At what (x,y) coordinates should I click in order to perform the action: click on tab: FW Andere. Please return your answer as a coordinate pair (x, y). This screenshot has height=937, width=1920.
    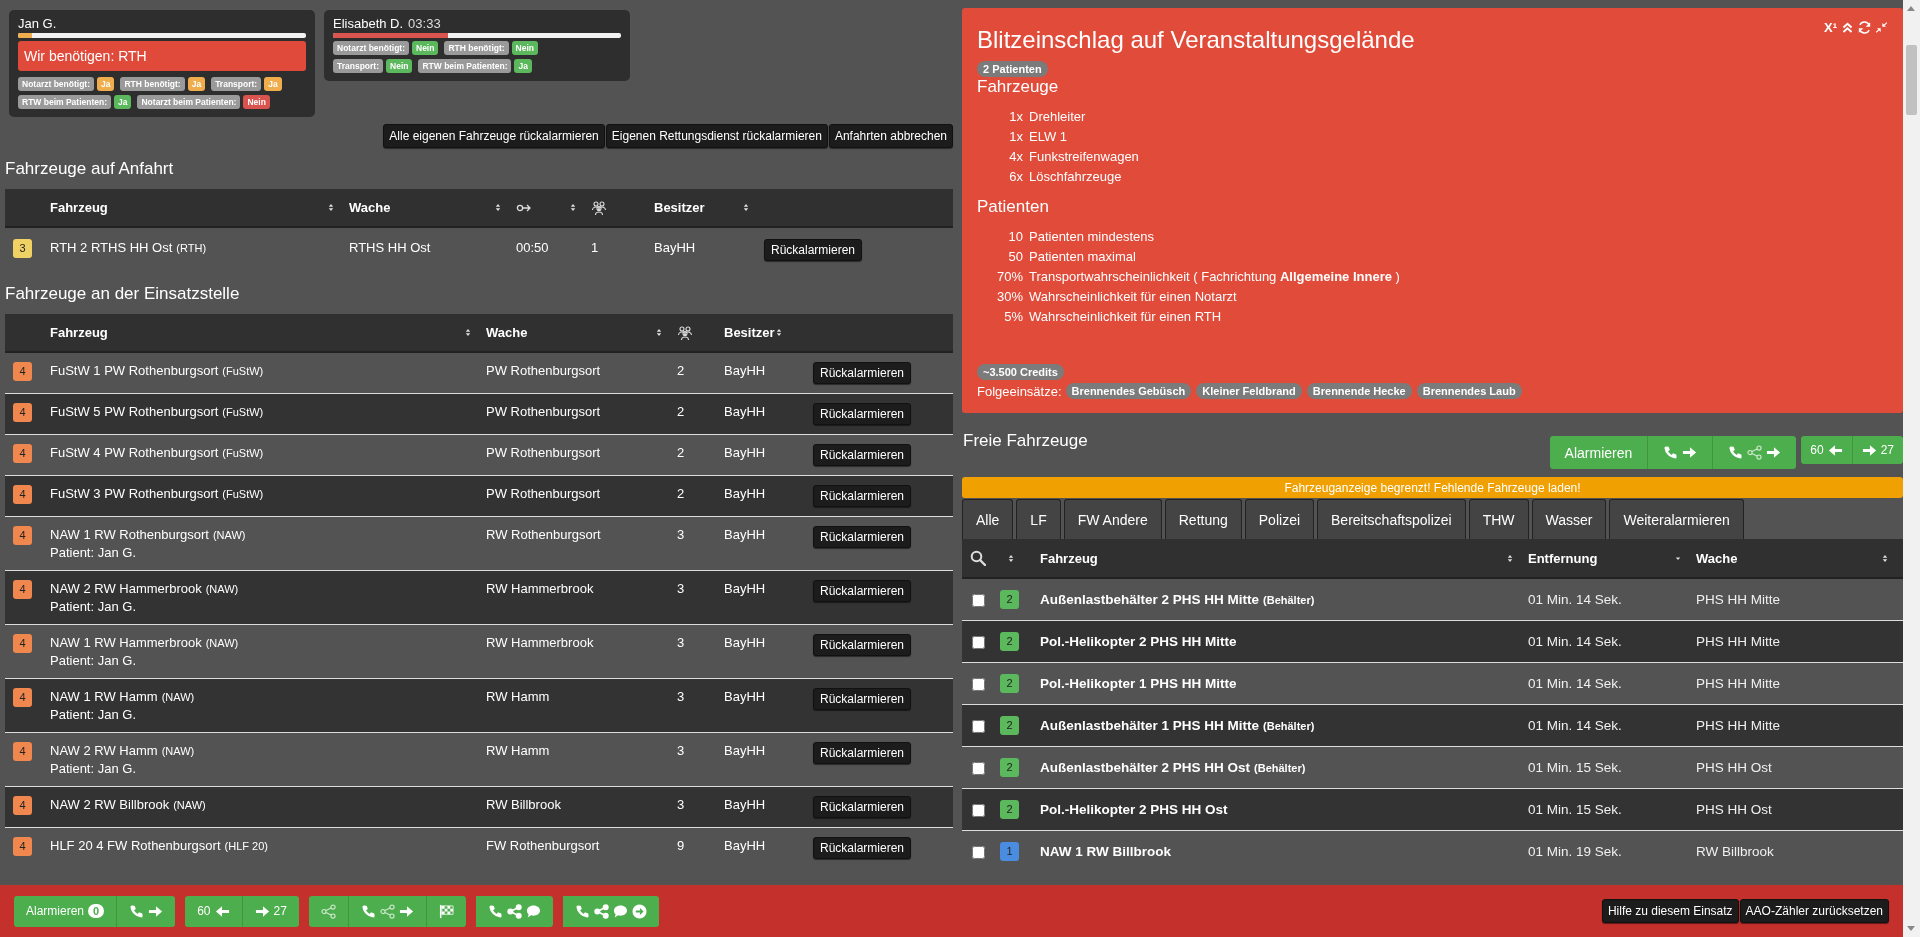
    Looking at the image, I should click on (1112, 519).